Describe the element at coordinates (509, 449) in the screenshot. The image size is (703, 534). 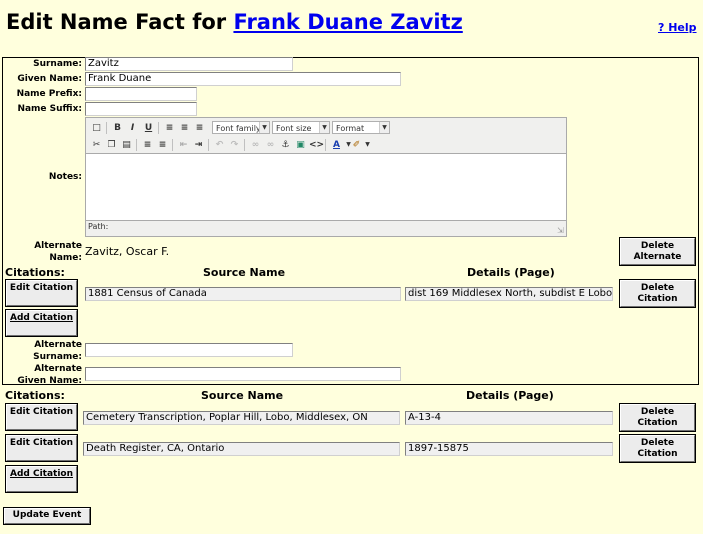
I see `citation-details-2: 1897-15875` at that location.